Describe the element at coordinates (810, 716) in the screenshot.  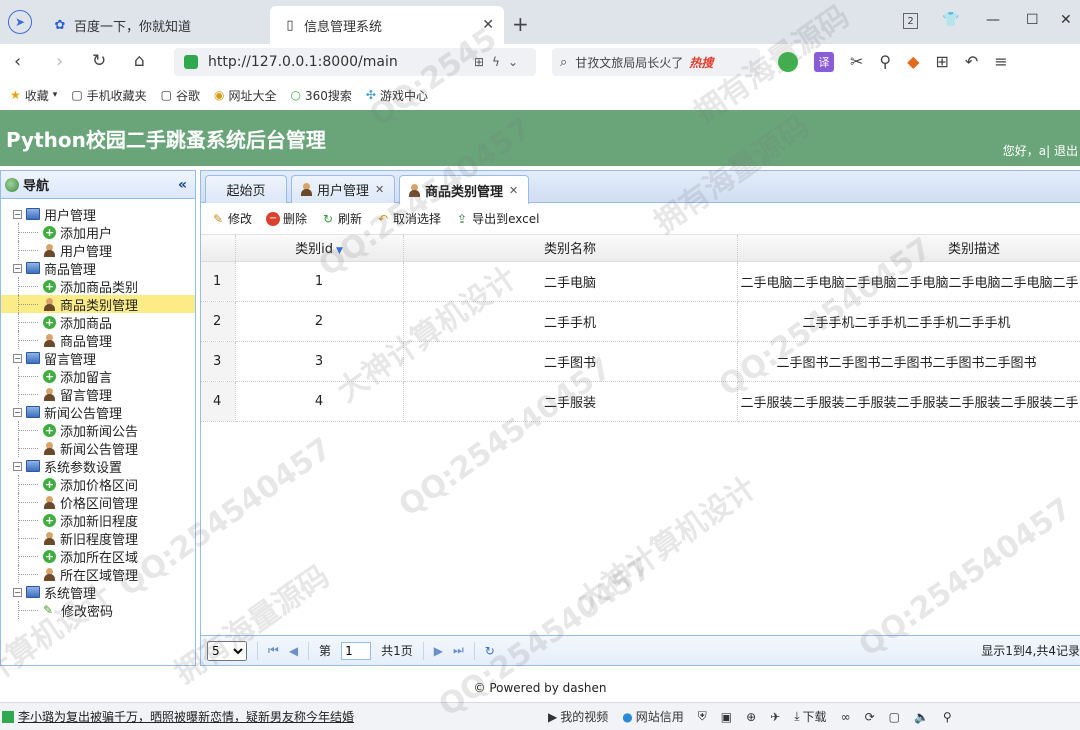
I see `download-button: ⤓ 下载` at that location.